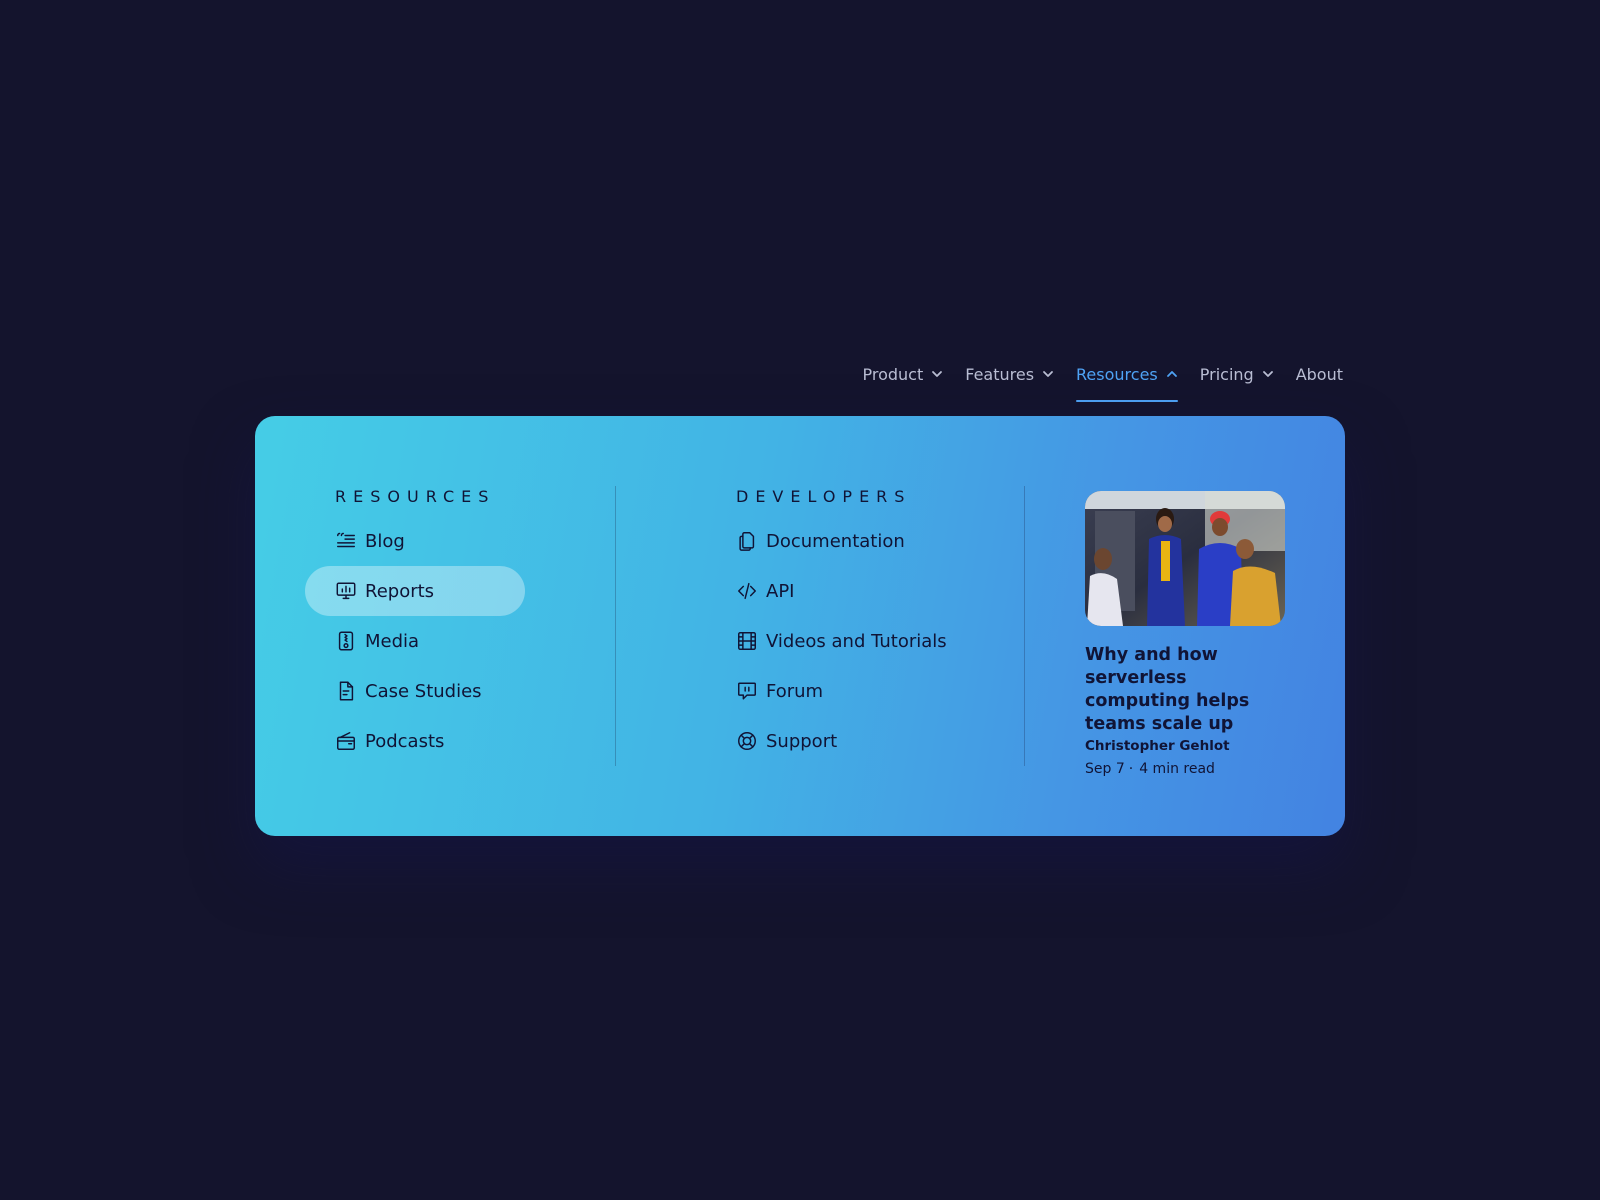 Image resolution: width=1600 pixels, height=1200 pixels. I want to click on top-nav: Product Features Resources Pricing About, so click(1102, 382).